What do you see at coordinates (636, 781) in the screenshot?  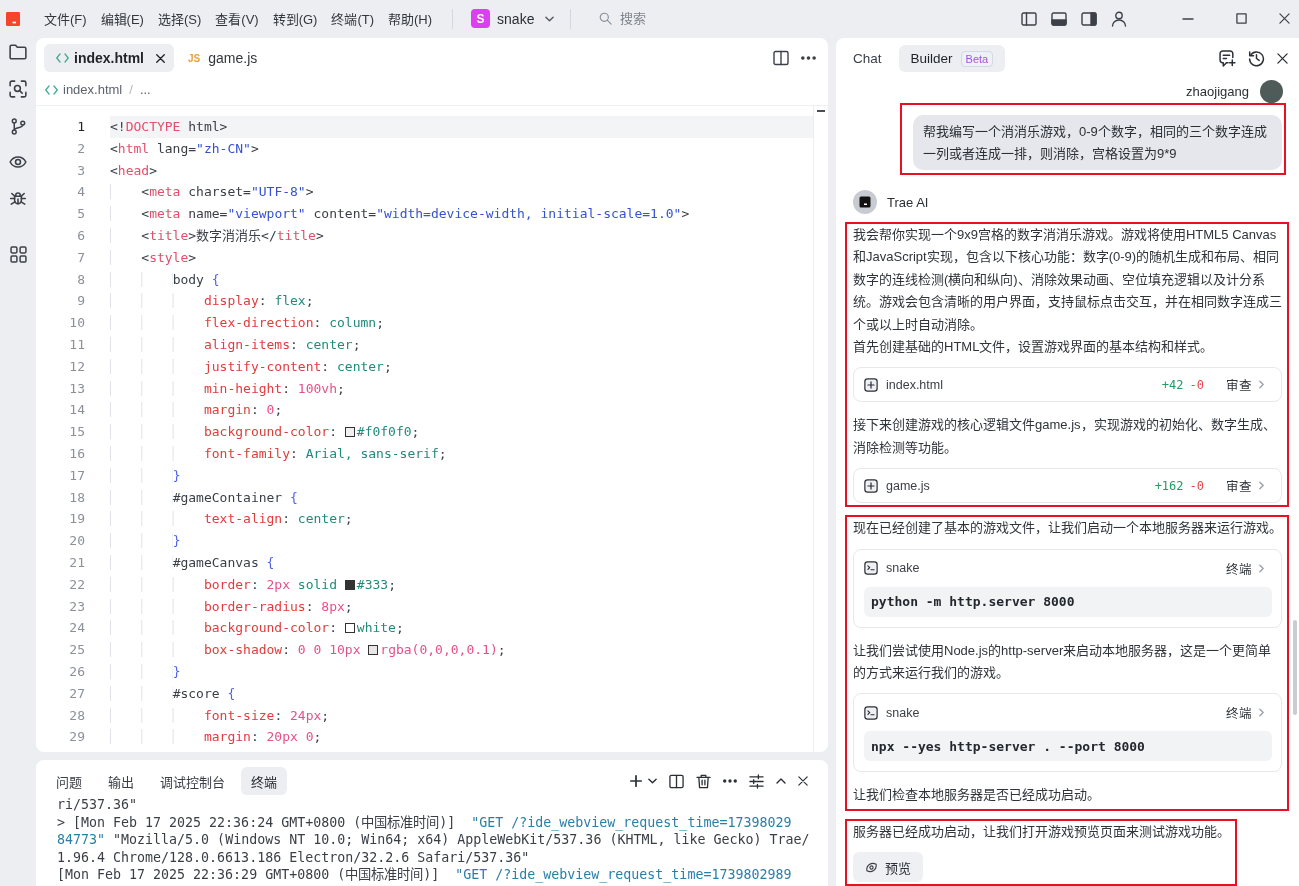 I see `plus-icon` at bounding box center [636, 781].